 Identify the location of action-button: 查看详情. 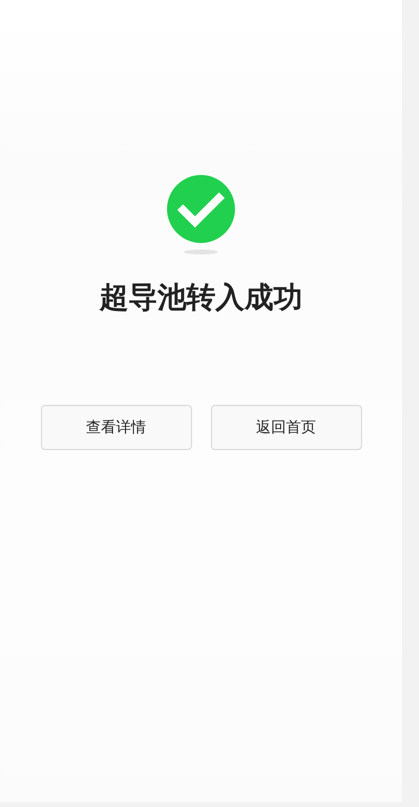
(116, 427).